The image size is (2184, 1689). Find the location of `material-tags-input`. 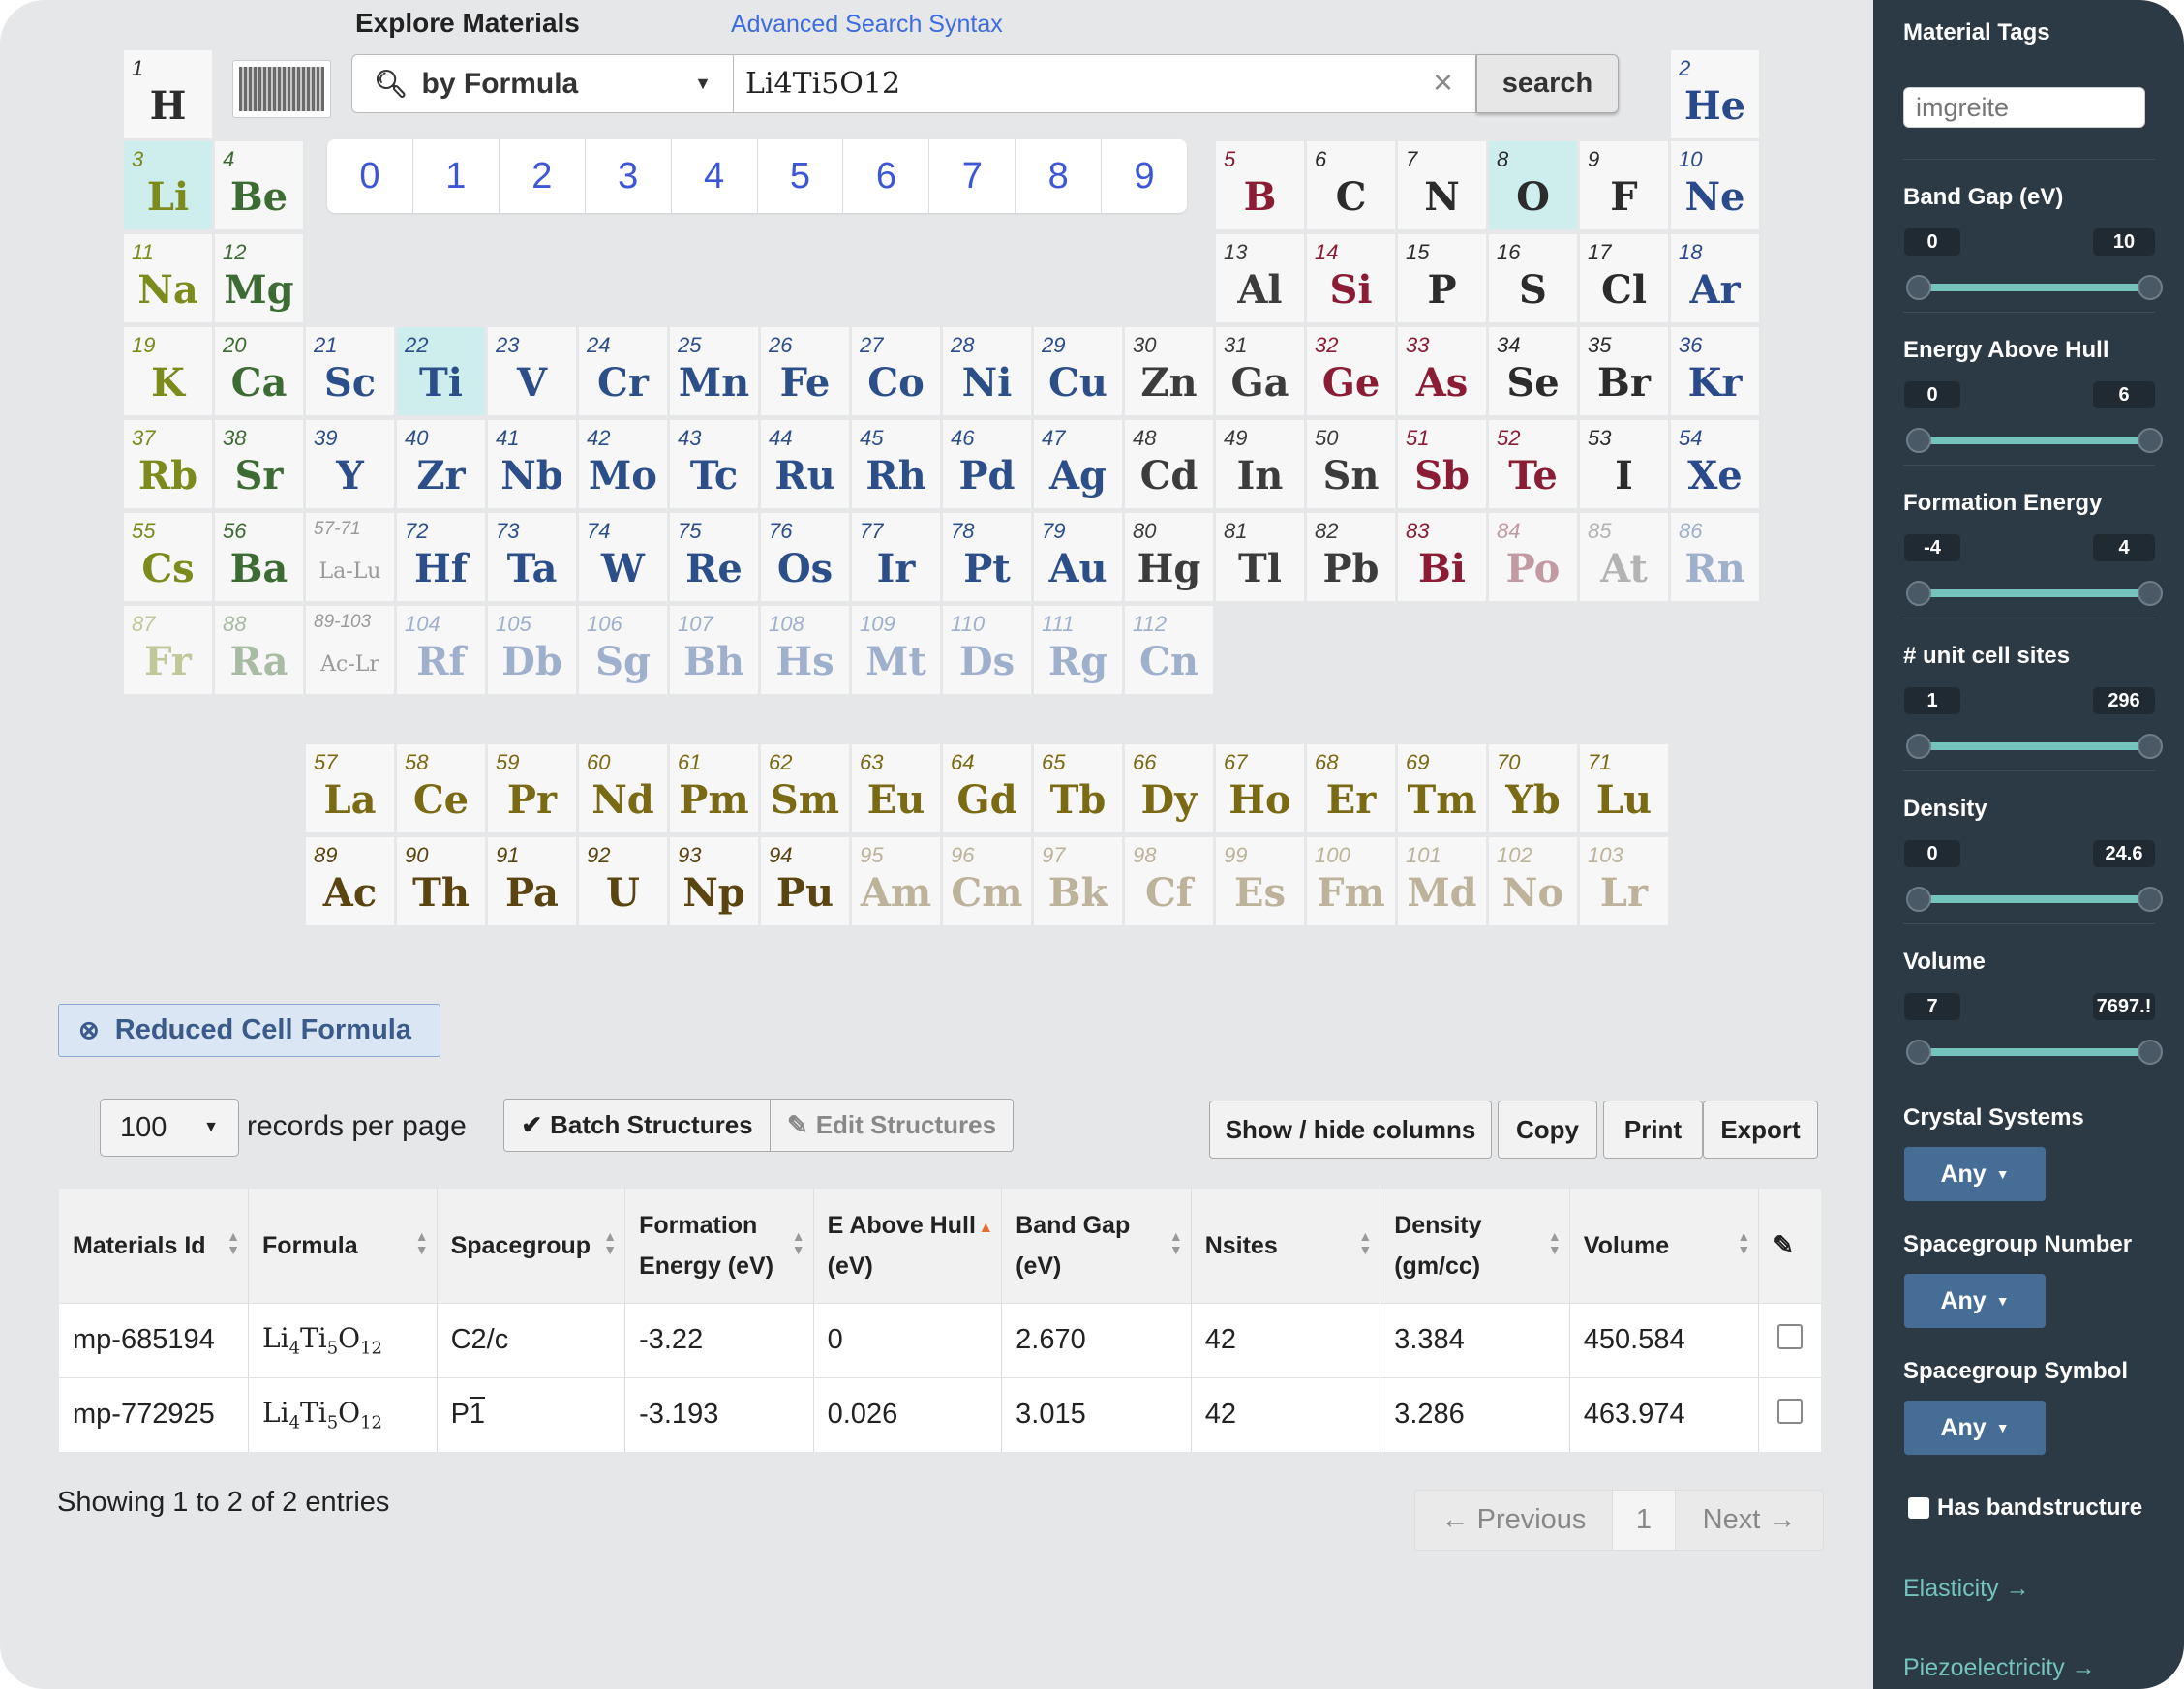

material-tags-input is located at coordinates (2024, 107).